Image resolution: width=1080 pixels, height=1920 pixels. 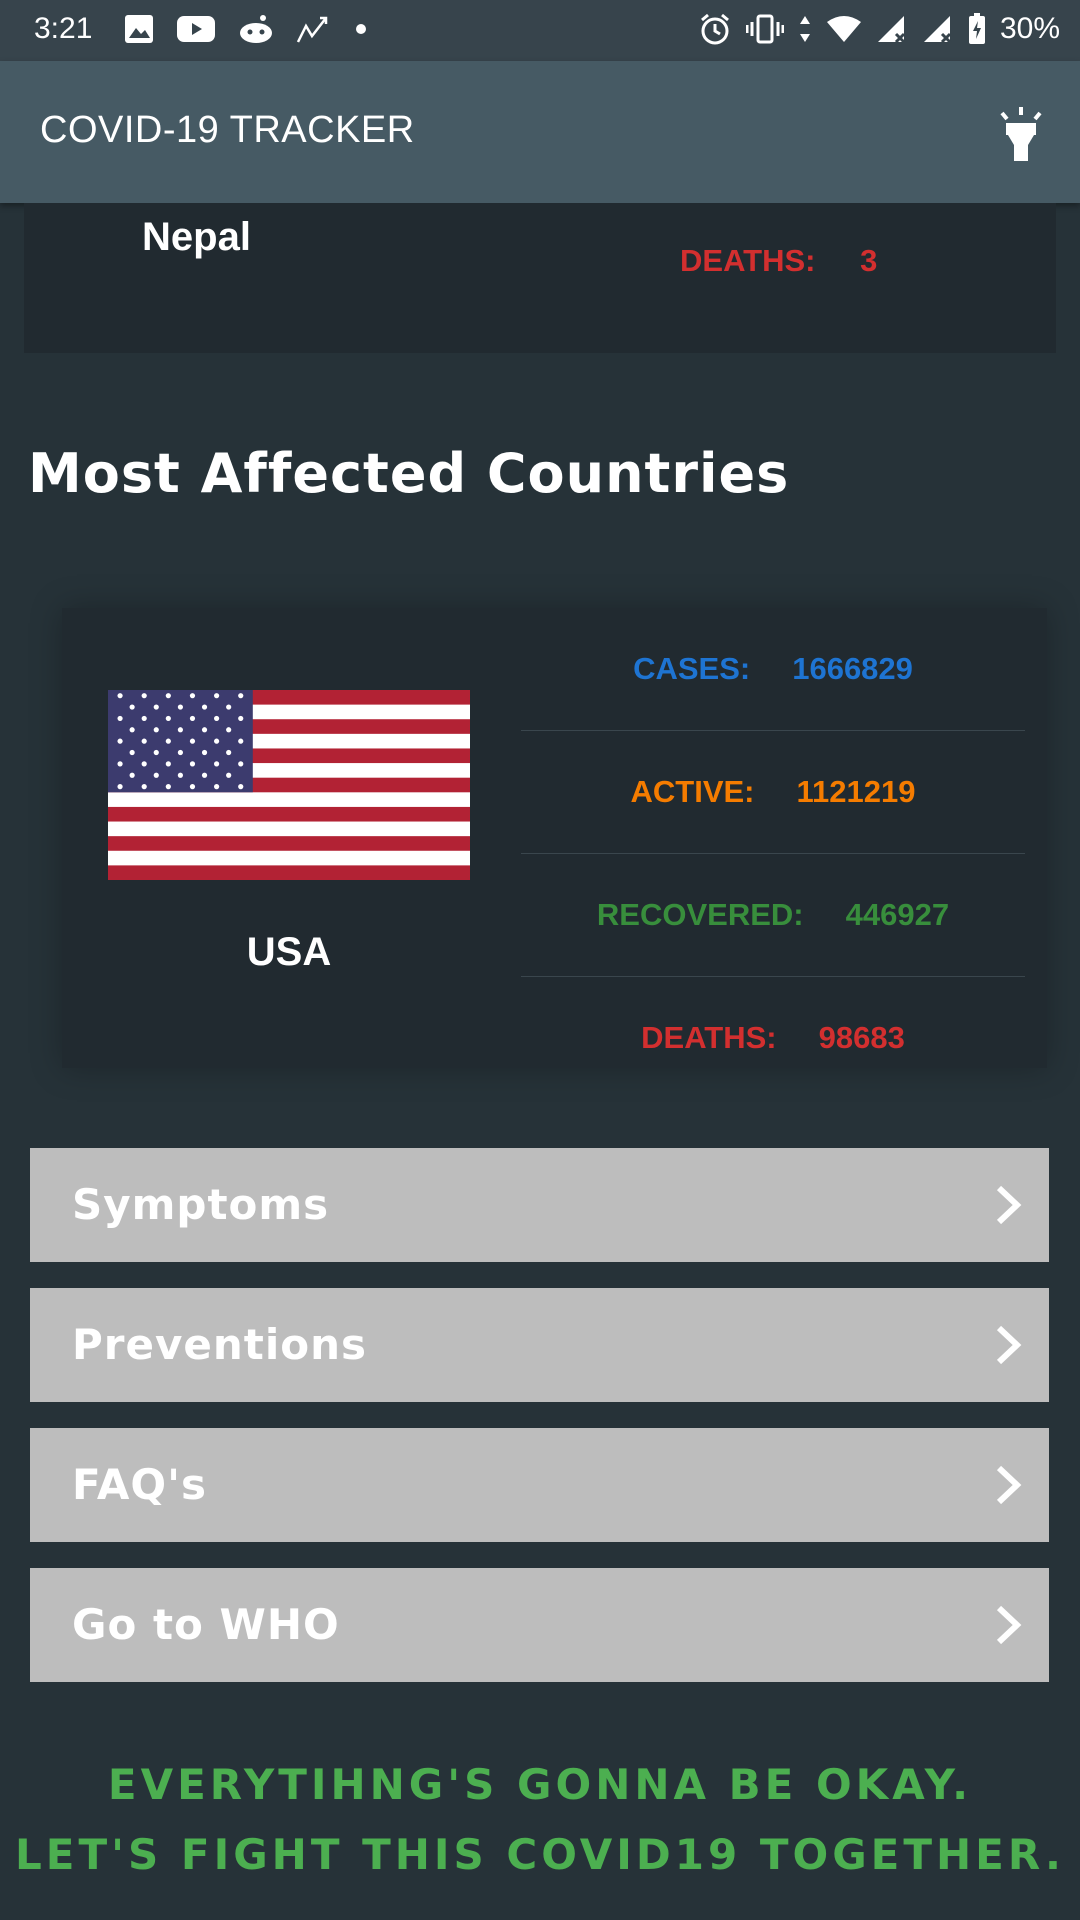 I want to click on stat-row-active: ACTIVE: 1121219, so click(x=773, y=792).